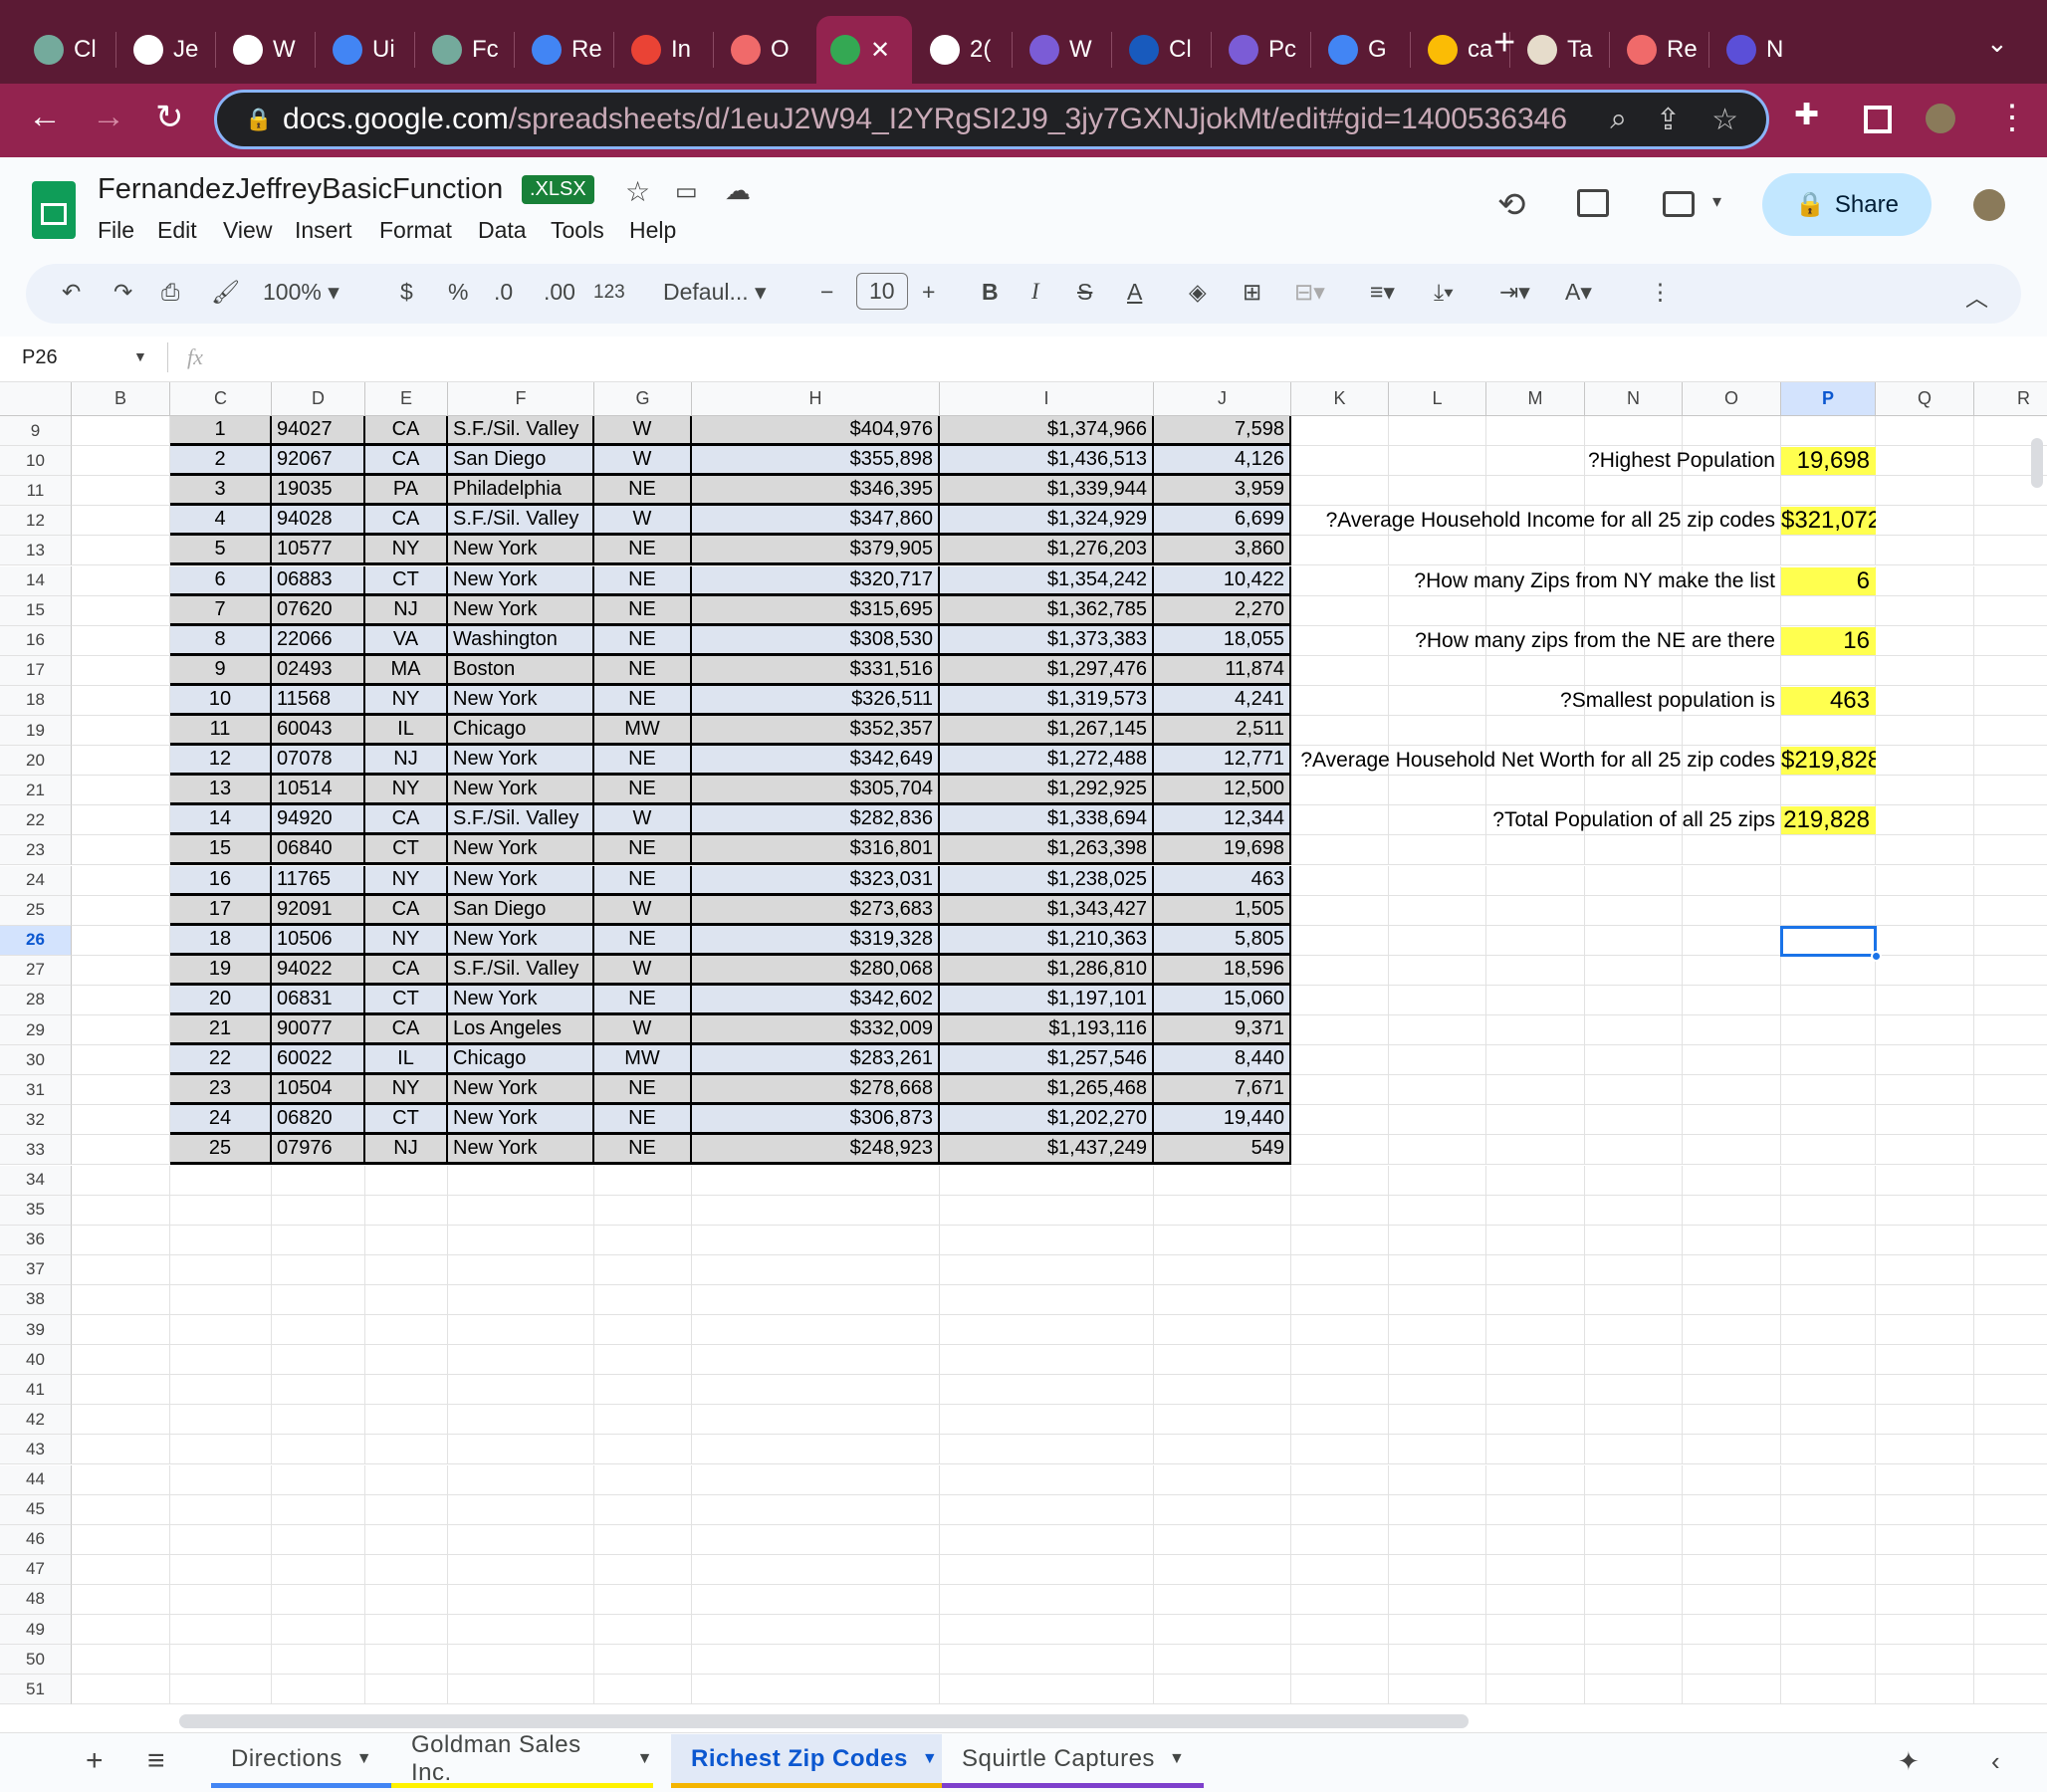 This screenshot has height=1792, width=2047. I want to click on column-header: J, so click(1222, 399).